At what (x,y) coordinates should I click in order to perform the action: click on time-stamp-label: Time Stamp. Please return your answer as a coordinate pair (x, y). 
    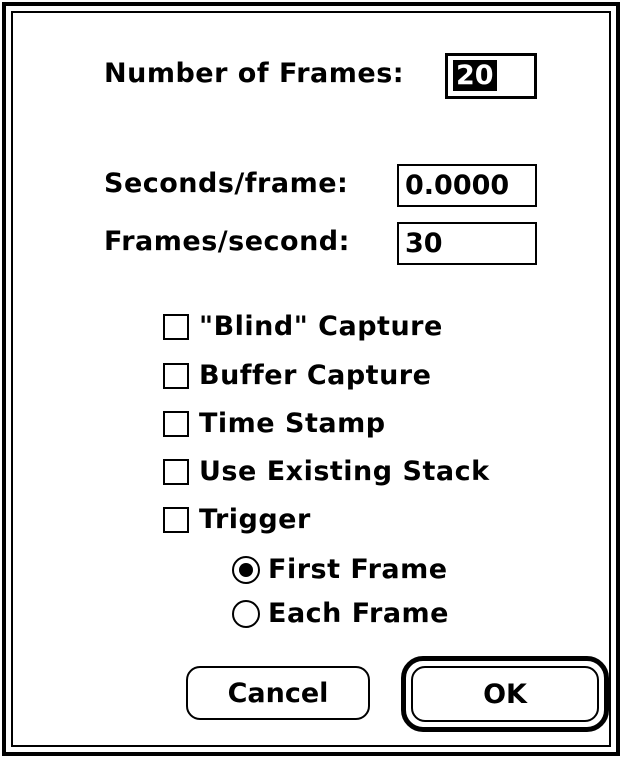
    Looking at the image, I should click on (292, 423).